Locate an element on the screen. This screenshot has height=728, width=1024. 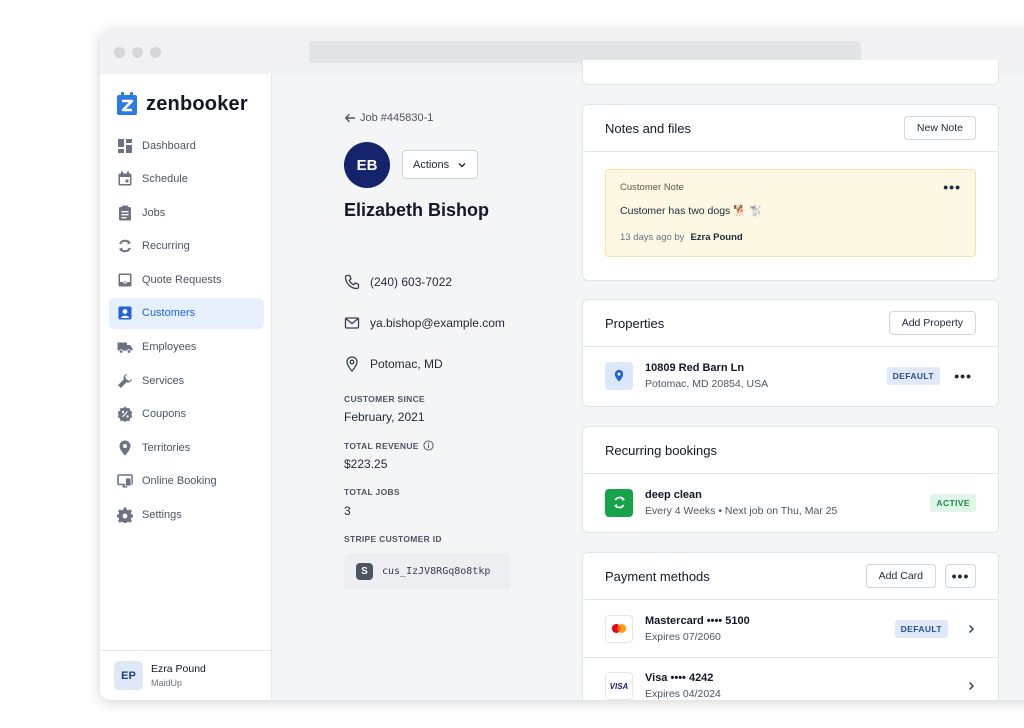
sidebar-item-dashboard: Dashboard is located at coordinates (186, 145).